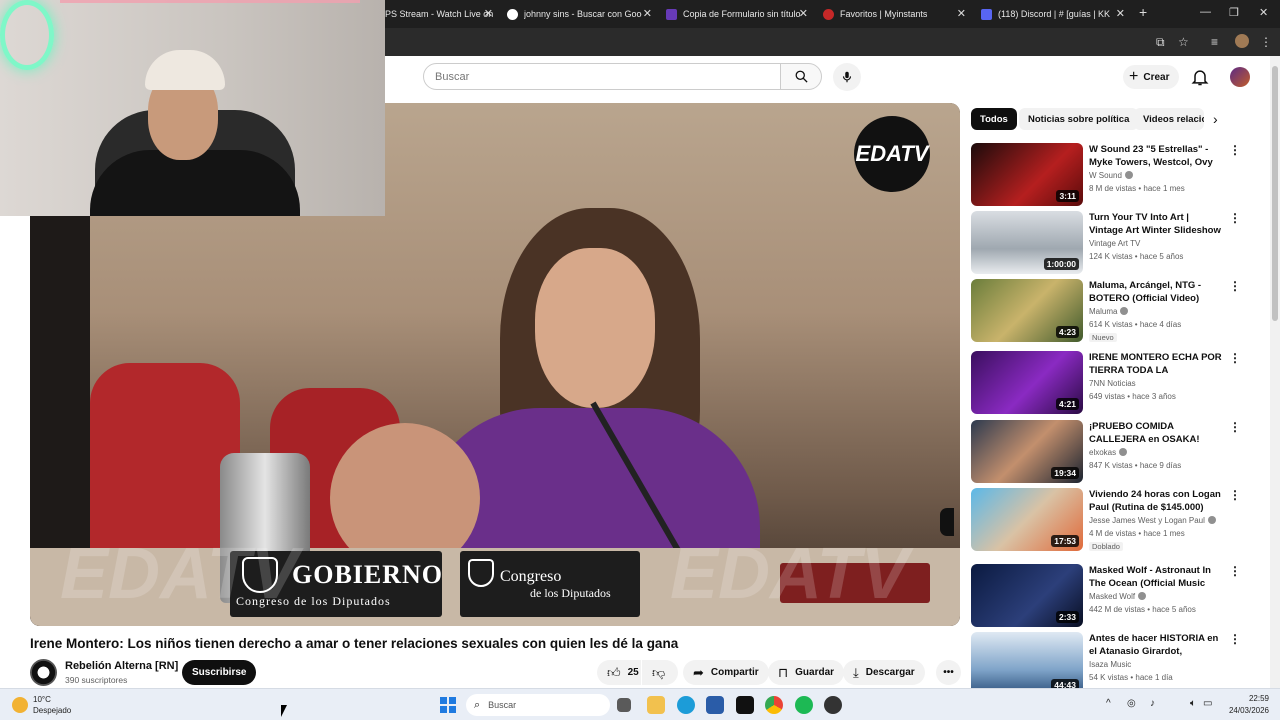 This screenshot has width=1280, height=720. Describe the element at coordinates (1112, 383) in the screenshot. I see `recommendation-channel: 7NN Noticias` at that location.